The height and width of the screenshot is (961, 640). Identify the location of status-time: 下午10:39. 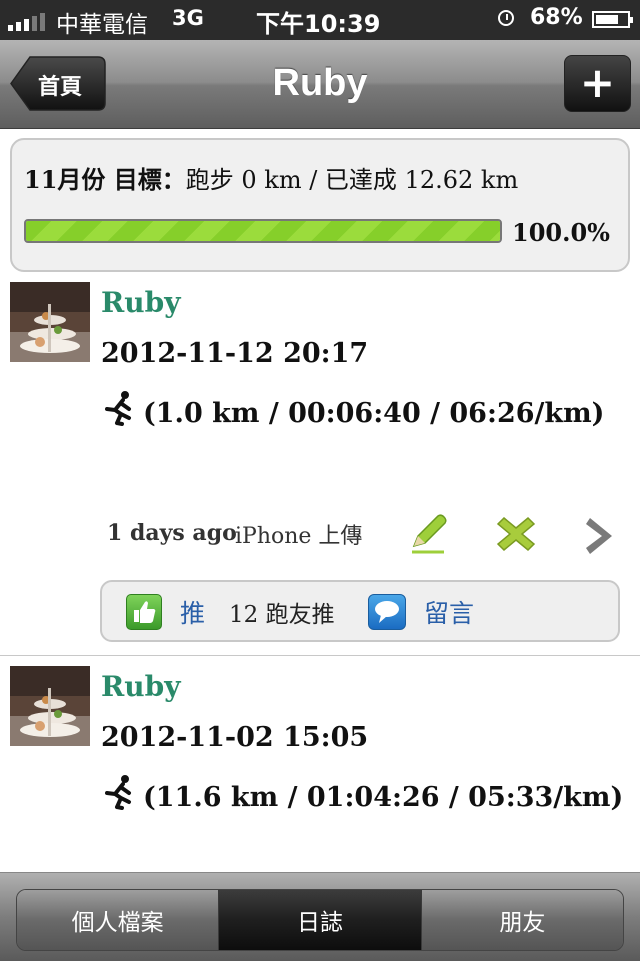
(318, 24).